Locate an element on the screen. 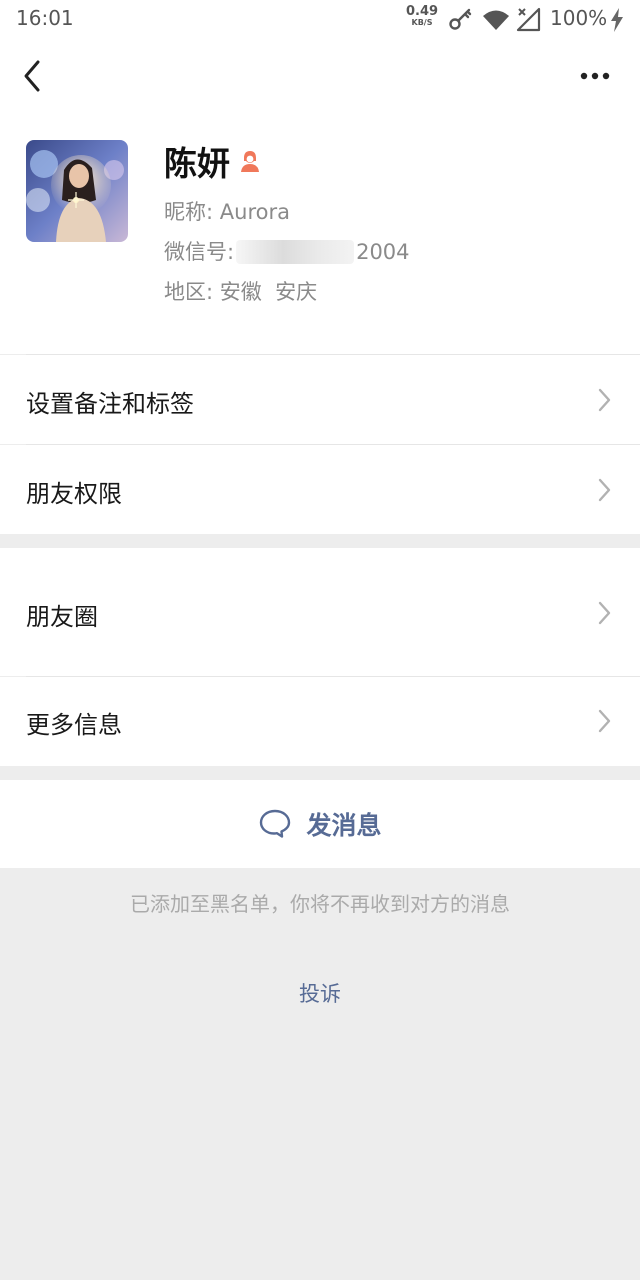  back-button is located at coordinates (34, 76).